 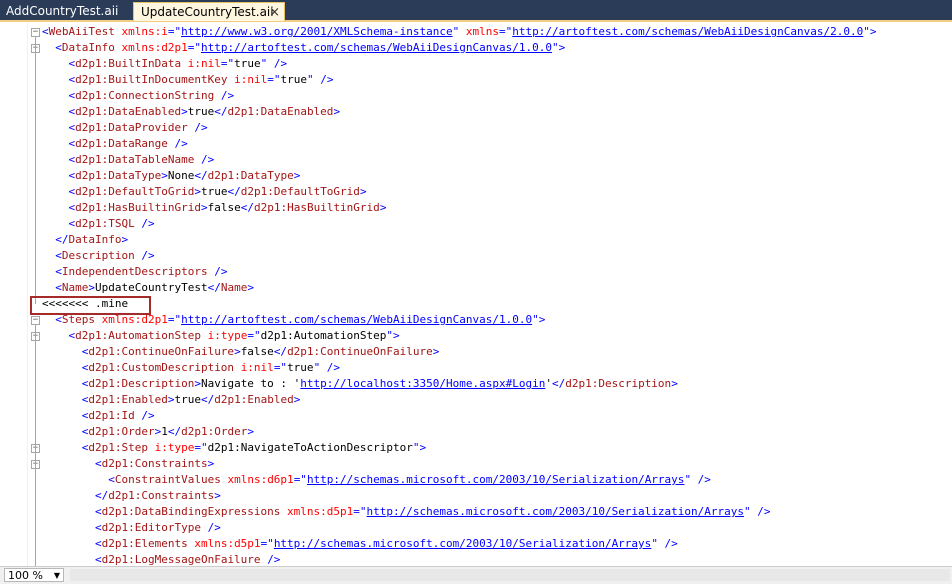 I want to click on code-line: <IndependentDescriptors />, so click(x=134, y=272).